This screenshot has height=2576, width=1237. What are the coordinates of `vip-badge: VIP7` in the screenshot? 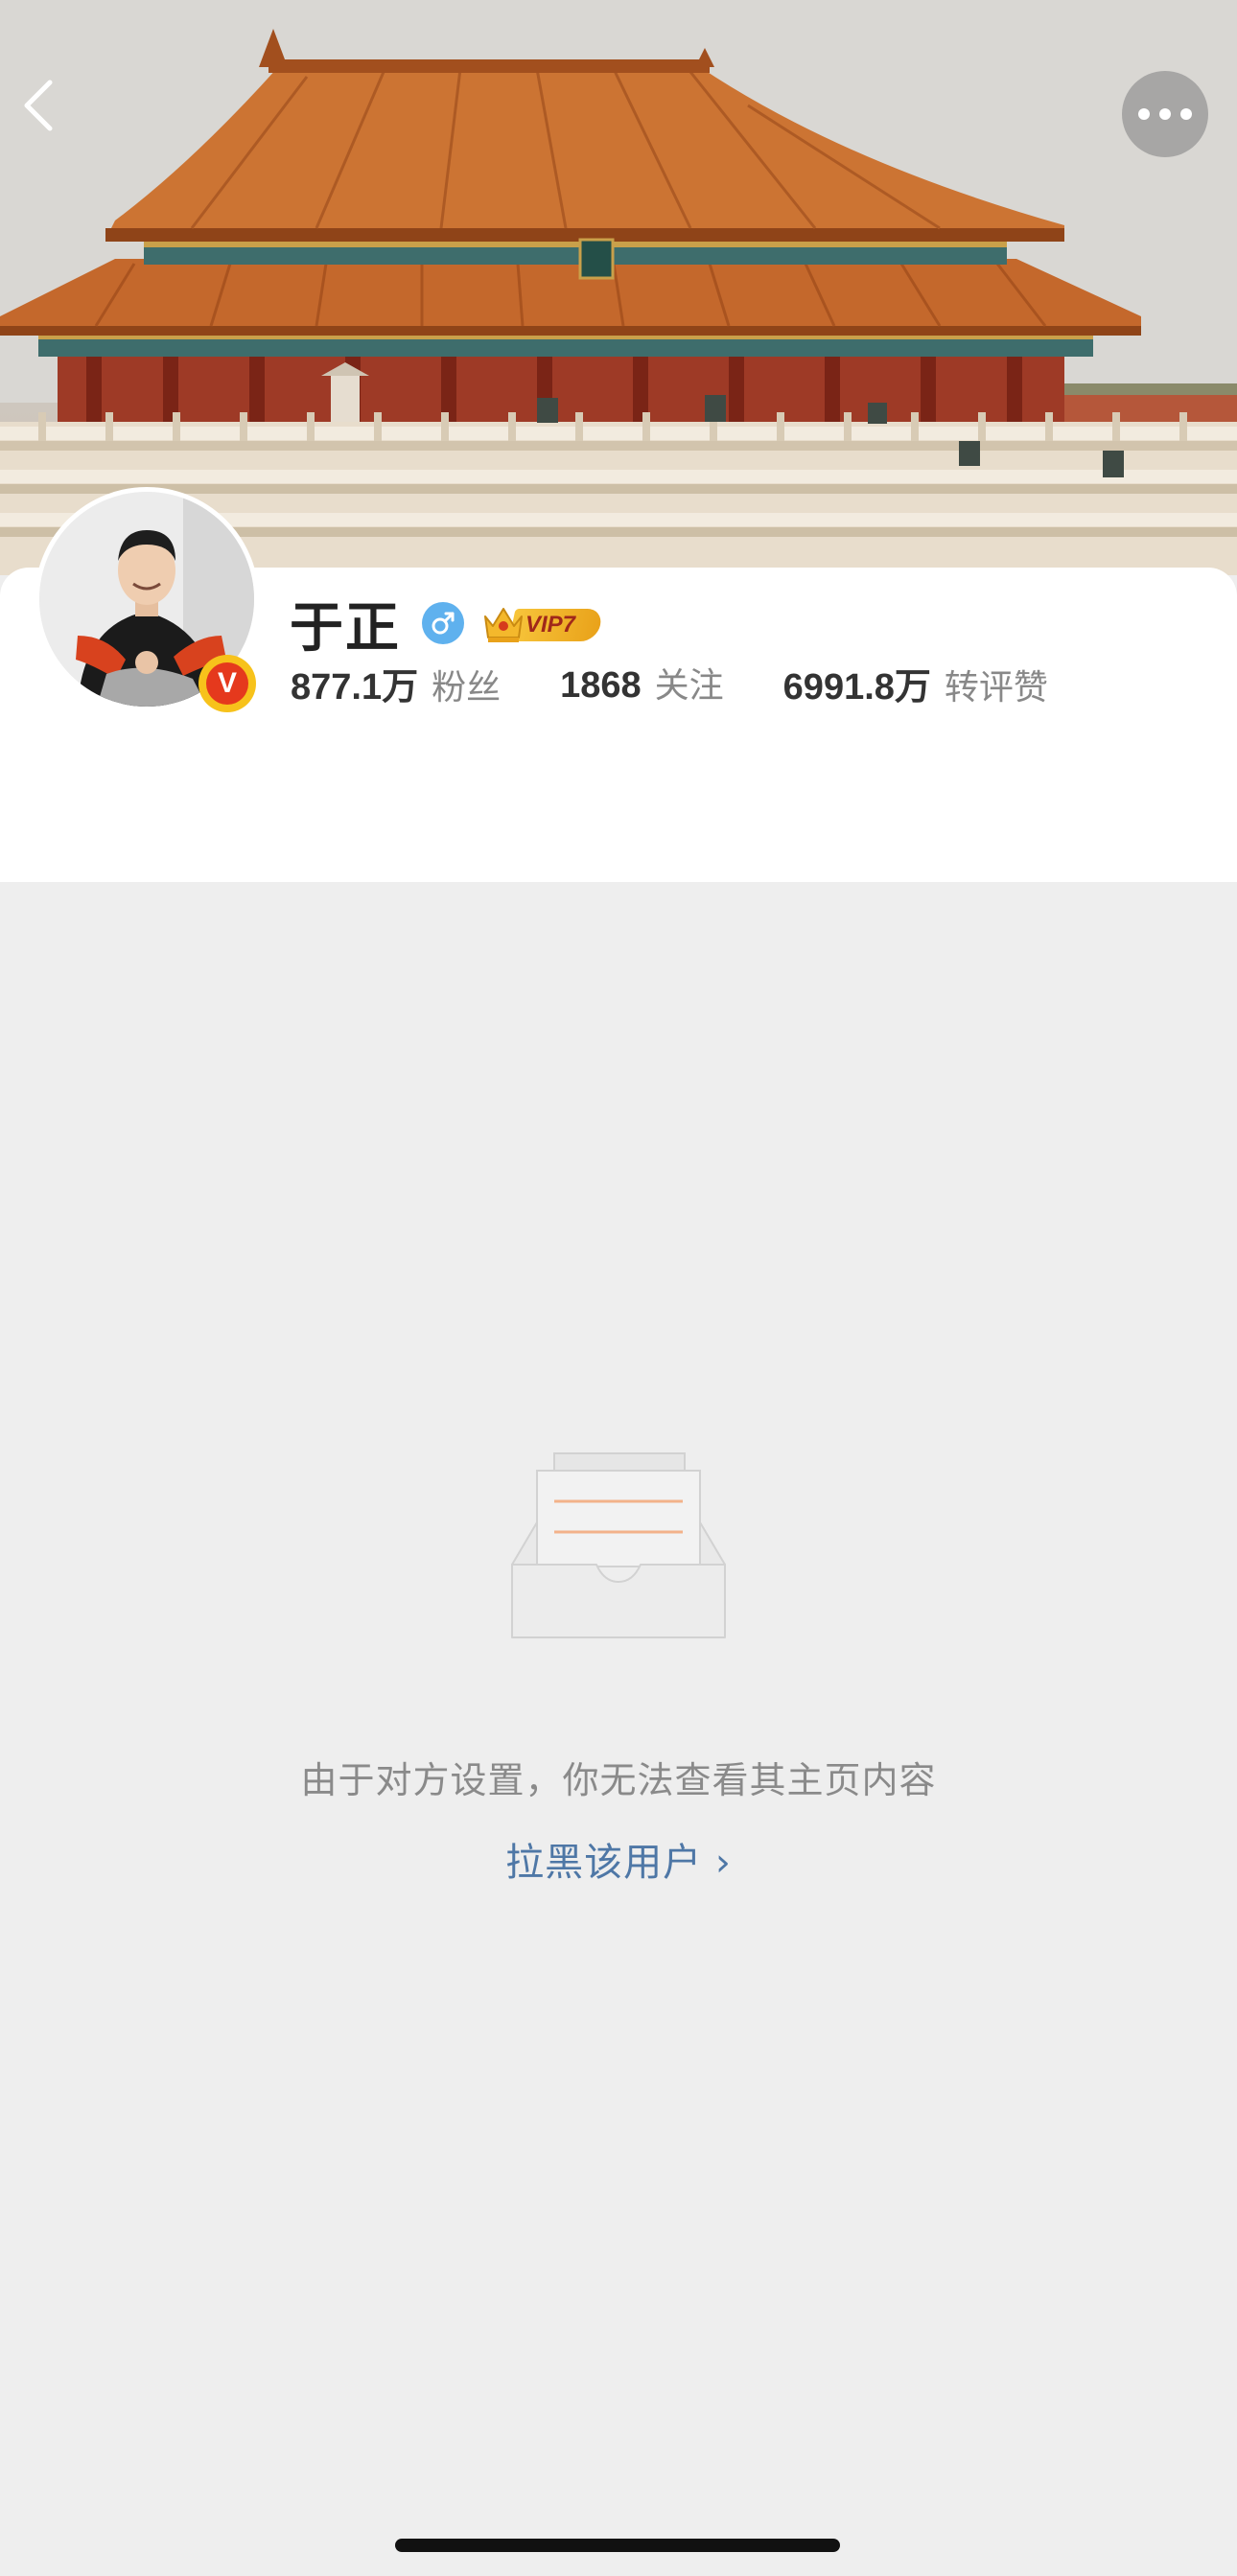 It's located at (542, 623).